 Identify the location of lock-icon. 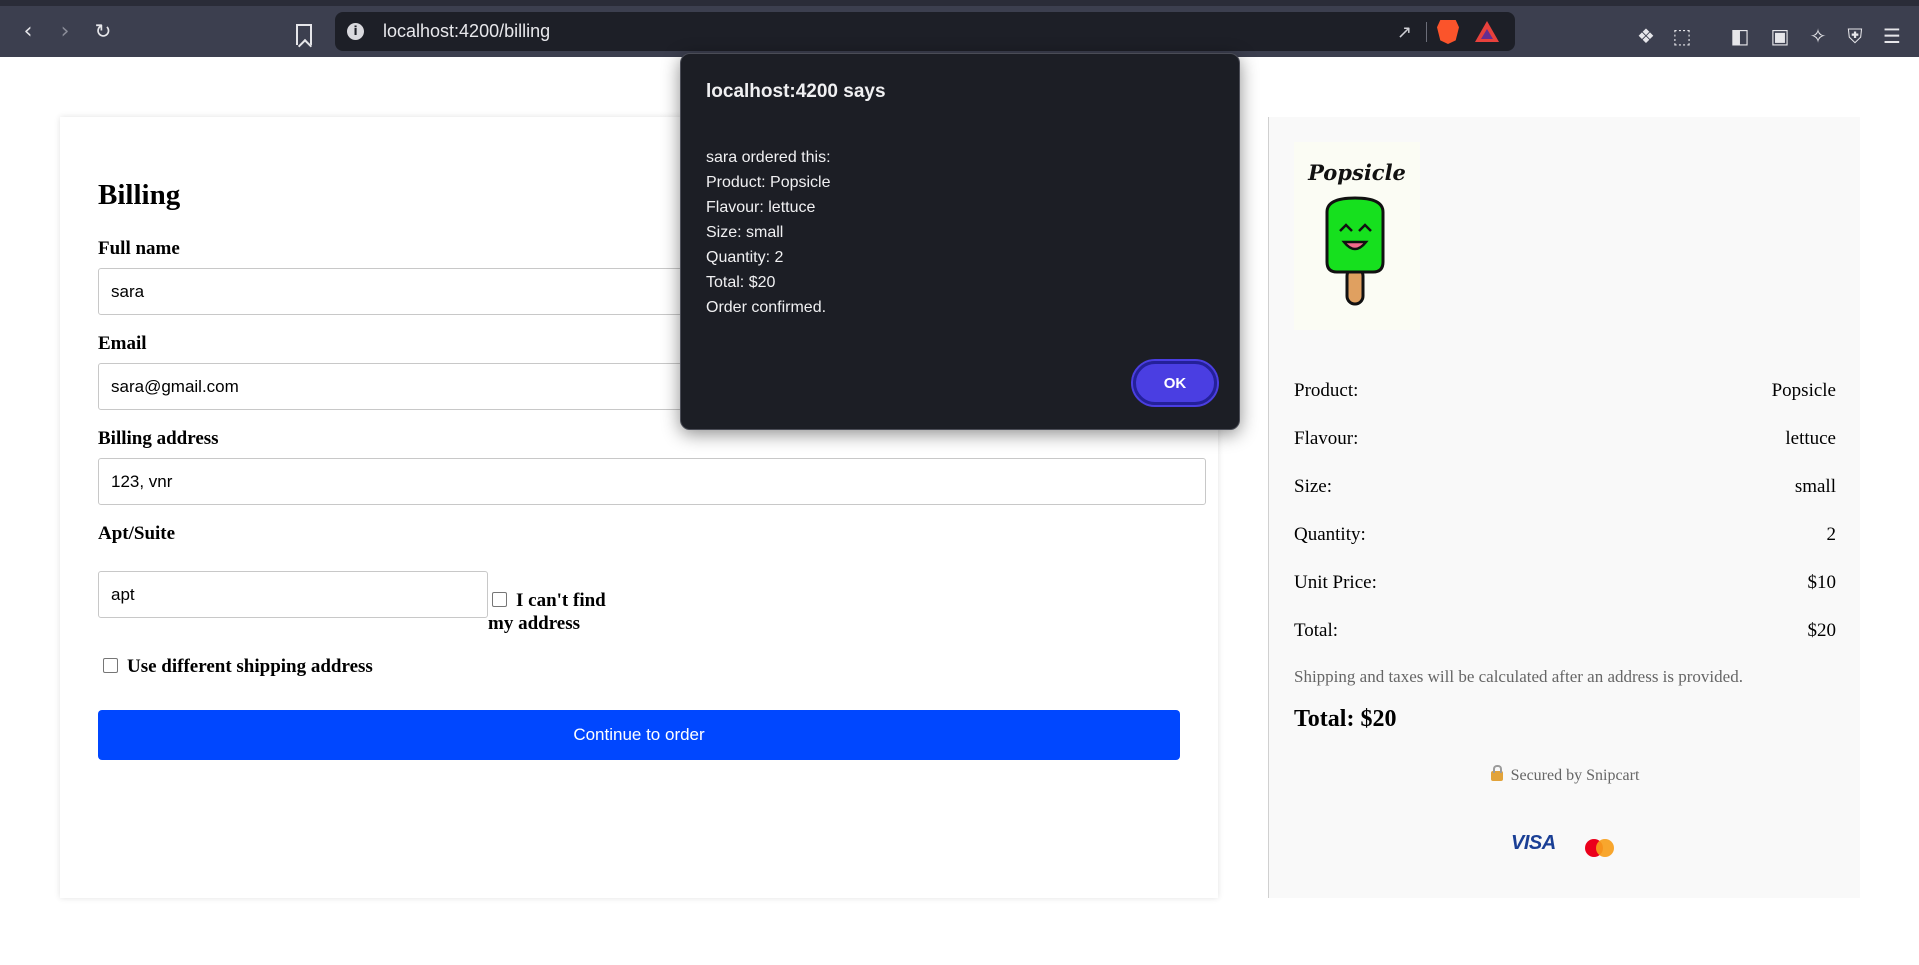
(1496, 773).